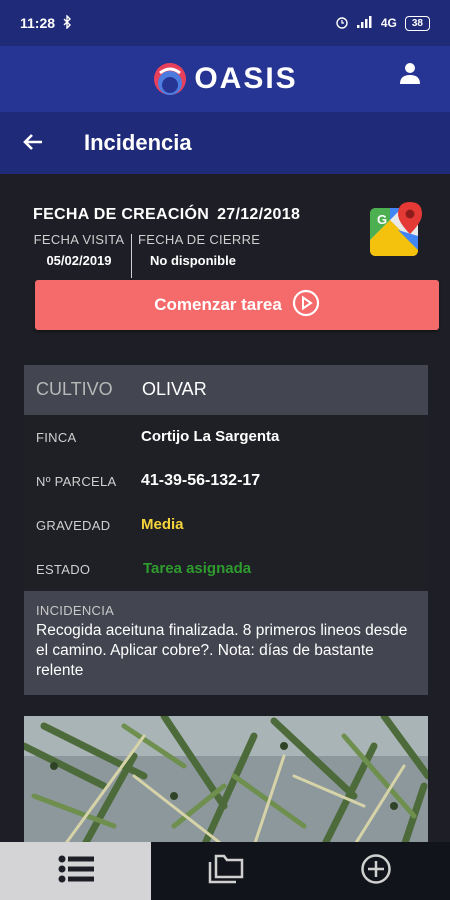  I want to click on title-bar: Incidencia, so click(225, 143).